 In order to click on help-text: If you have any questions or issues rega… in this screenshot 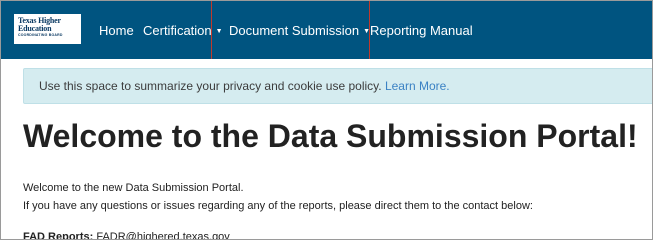, I will do `click(278, 206)`.